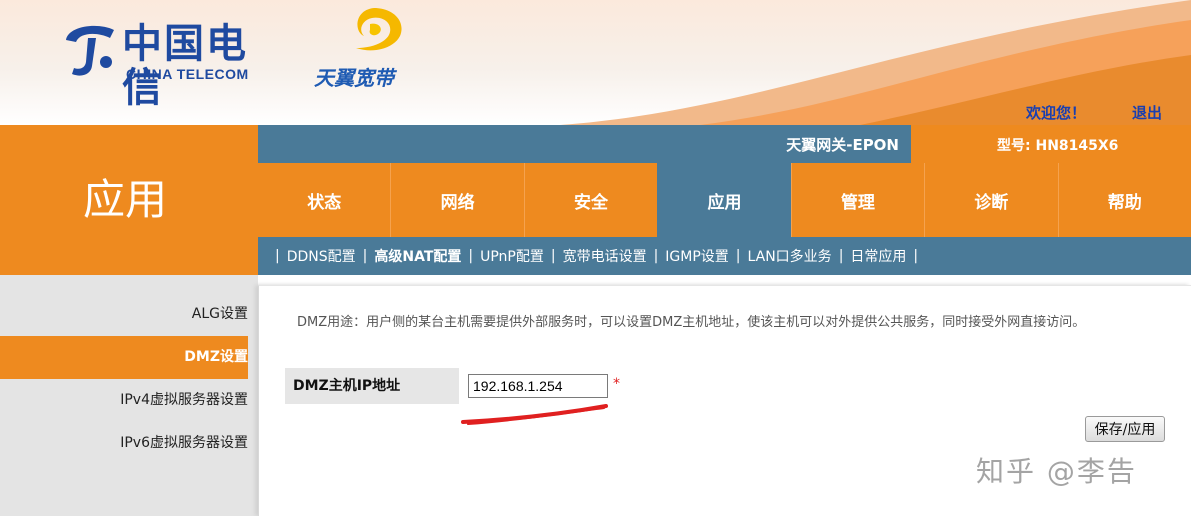 This screenshot has height=516, width=1191. What do you see at coordinates (173, 64) in the screenshot?
I see `china-telecom-logo: 中国电信 CHINA TELECOM` at bounding box center [173, 64].